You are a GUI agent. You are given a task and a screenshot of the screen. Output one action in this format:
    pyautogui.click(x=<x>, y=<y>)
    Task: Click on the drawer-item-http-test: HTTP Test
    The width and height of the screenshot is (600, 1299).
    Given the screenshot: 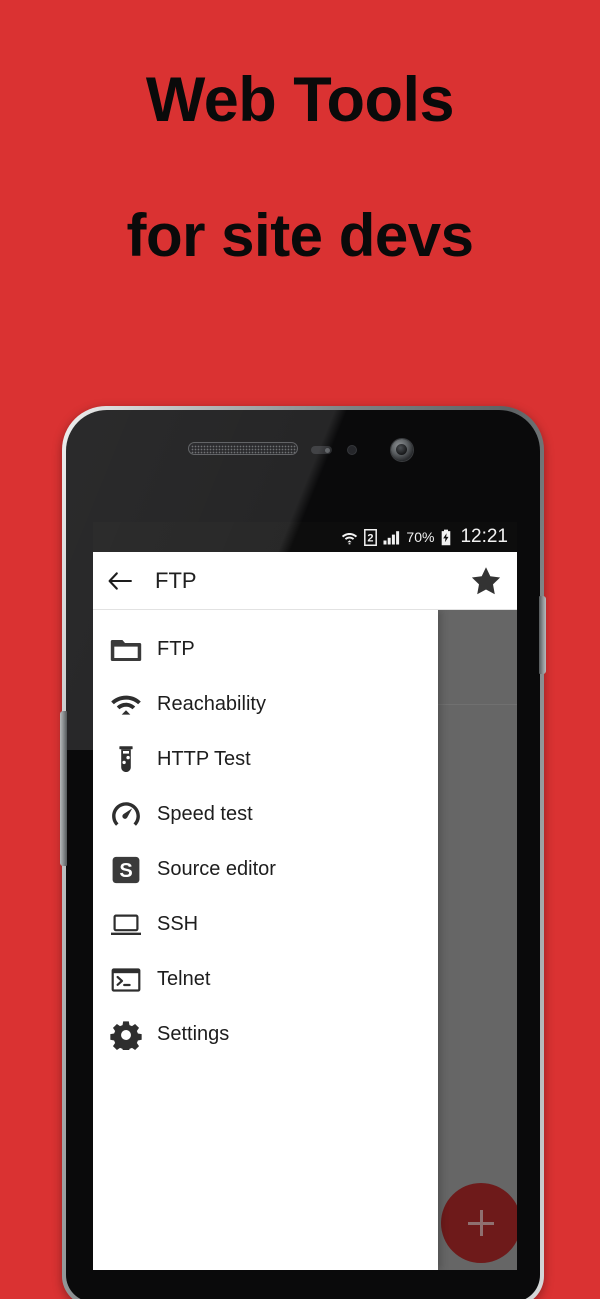 What is the action you would take?
    pyautogui.click(x=265, y=759)
    